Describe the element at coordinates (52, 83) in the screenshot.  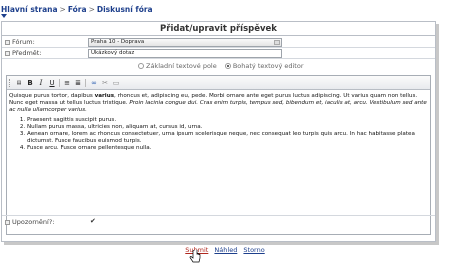
I see `underline-button: U` at that location.